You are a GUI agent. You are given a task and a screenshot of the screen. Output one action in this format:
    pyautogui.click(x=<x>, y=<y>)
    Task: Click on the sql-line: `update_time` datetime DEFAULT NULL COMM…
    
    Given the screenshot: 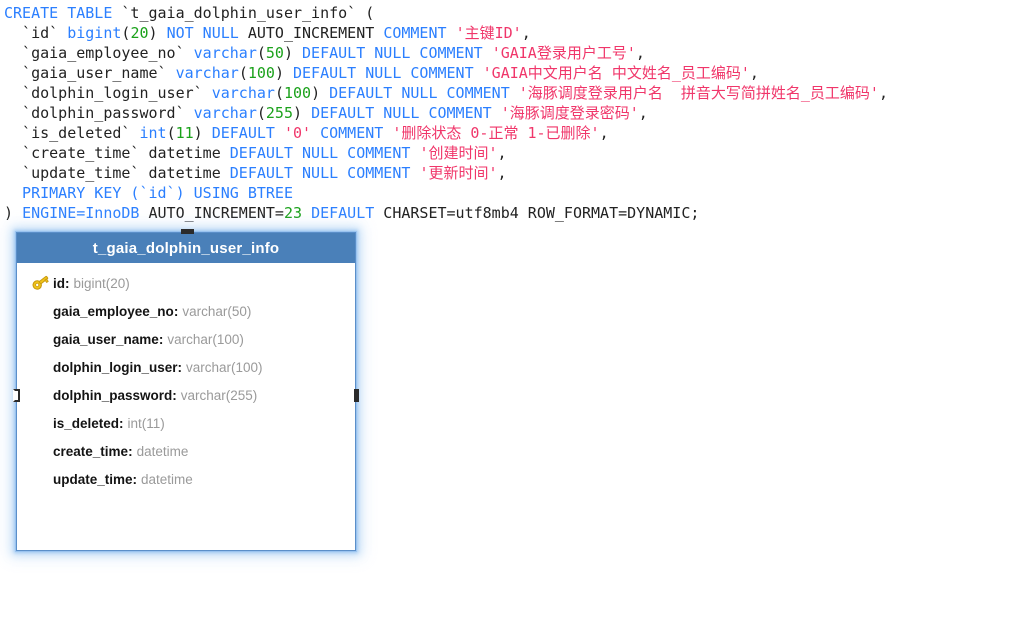 What is the action you would take?
    pyautogui.click(x=517, y=173)
    